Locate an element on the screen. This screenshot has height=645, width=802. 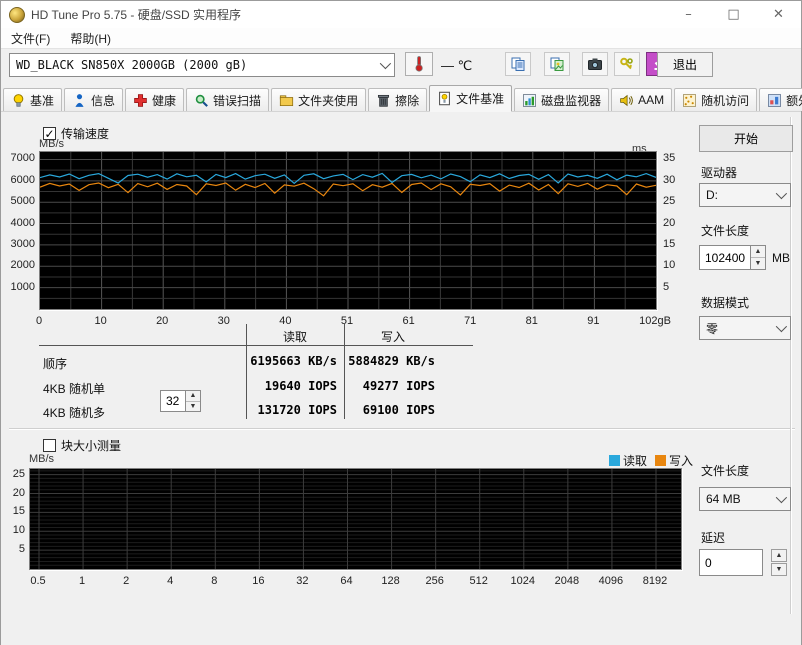
magnifier-icon is located at coordinates (201, 100).